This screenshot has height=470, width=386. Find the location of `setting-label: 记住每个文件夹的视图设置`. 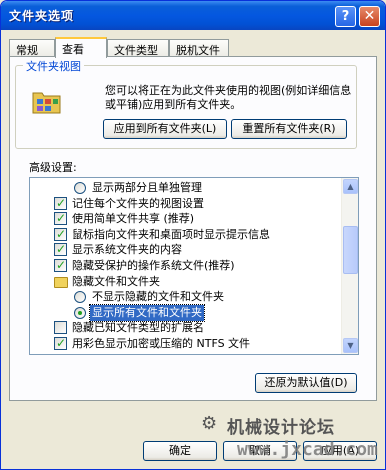

setting-label: 记住每个文件夹的视图设置 is located at coordinates (138, 203).